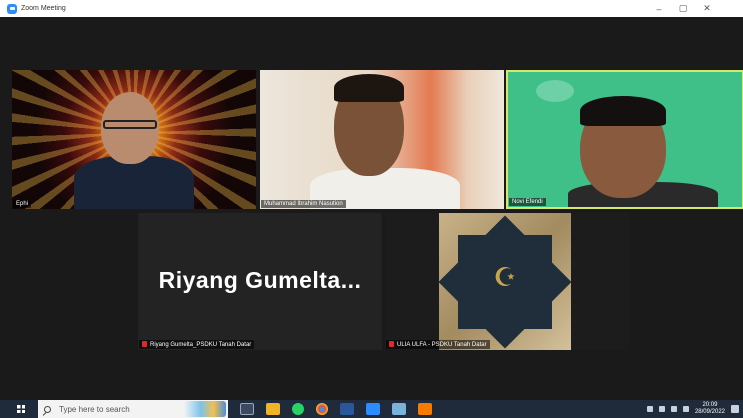  I want to click on restore-button: ▢, so click(683, 8).